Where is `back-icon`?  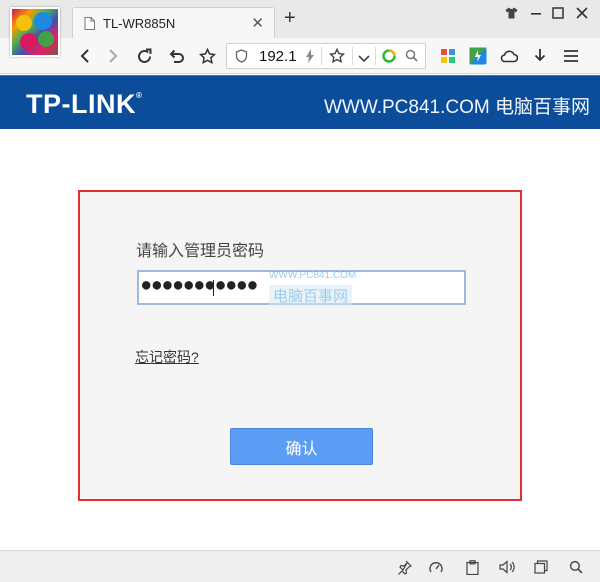 back-icon is located at coordinates (85, 56).